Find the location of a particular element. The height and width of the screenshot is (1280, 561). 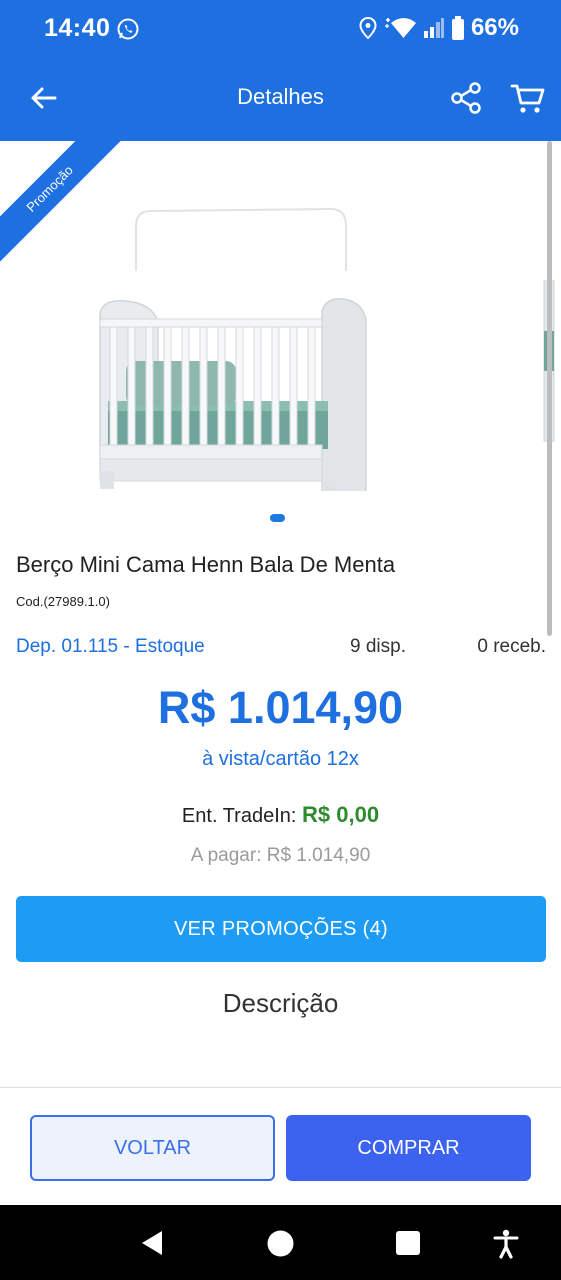

status-icons: 66% is located at coordinates (439, 28).